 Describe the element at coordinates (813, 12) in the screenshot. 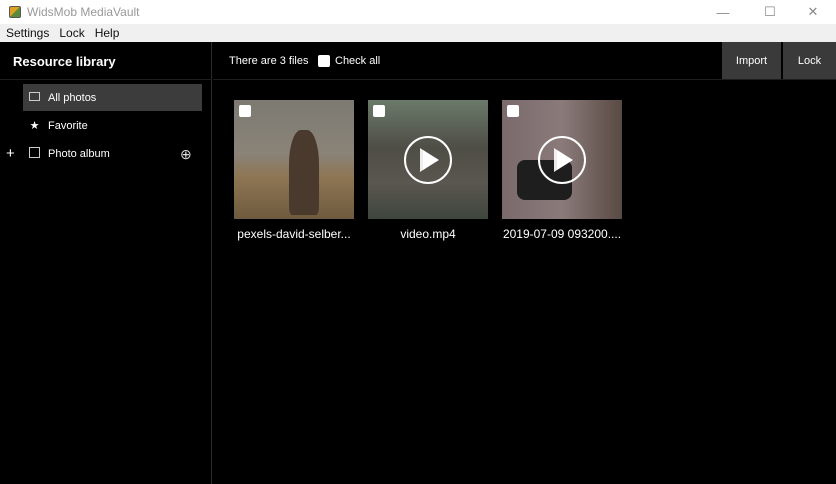

I see `close-button: ✕` at that location.